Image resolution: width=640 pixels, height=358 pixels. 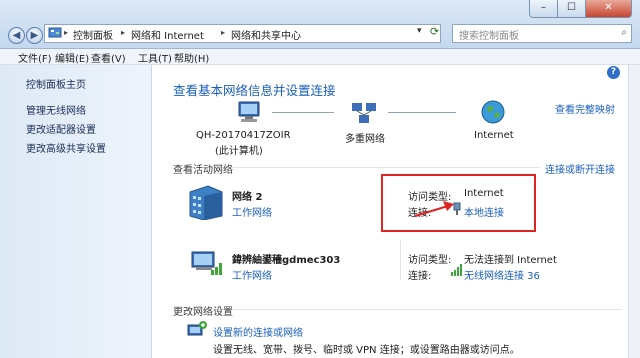 I want to click on sidebar-item-home: 控制面板主页, so click(x=56, y=83).